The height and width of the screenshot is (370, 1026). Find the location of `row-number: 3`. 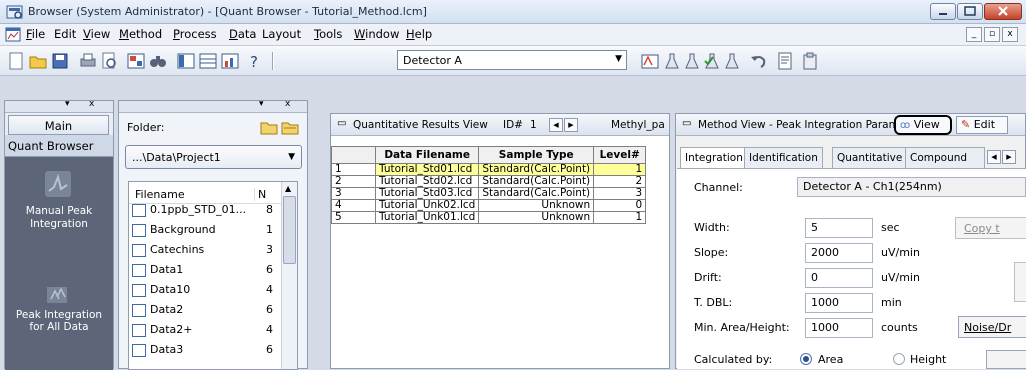

row-number: 3 is located at coordinates (353, 193).